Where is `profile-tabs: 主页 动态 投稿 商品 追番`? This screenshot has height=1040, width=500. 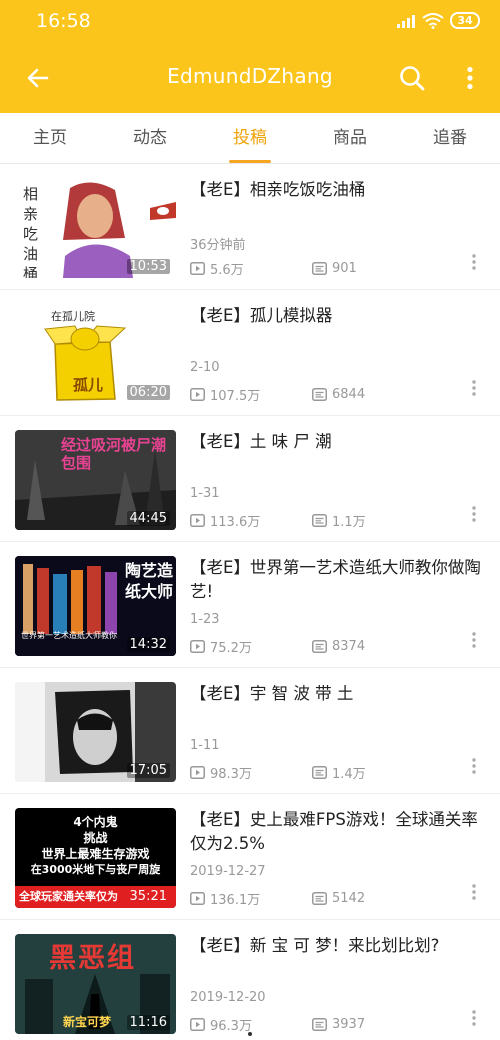 profile-tabs: 主页 动态 投稿 商品 追番 is located at coordinates (250, 138).